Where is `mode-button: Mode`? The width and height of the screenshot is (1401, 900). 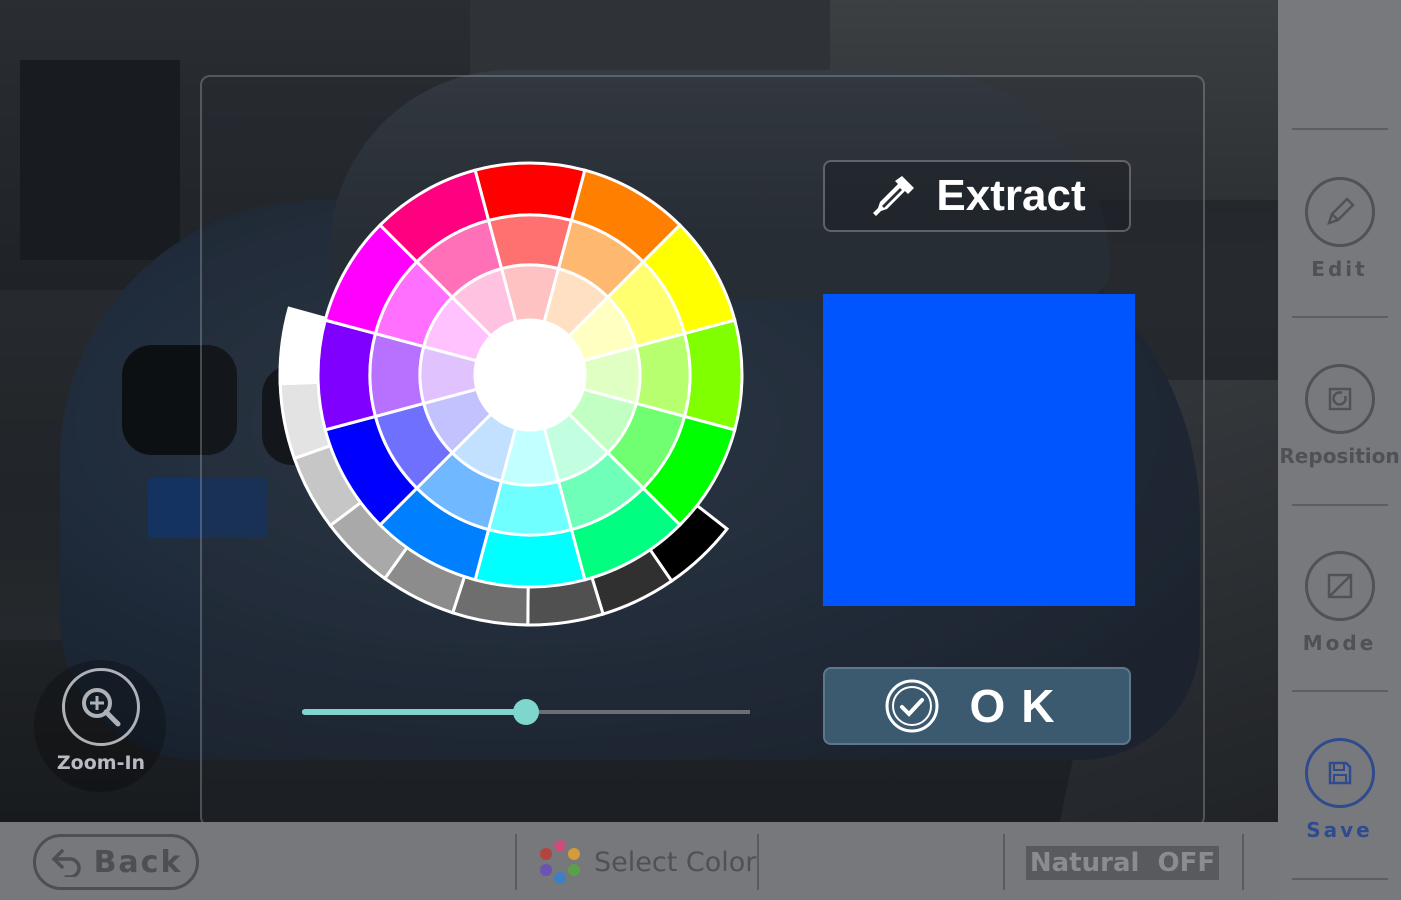 mode-button: Mode is located at coordinates (1339, 603).